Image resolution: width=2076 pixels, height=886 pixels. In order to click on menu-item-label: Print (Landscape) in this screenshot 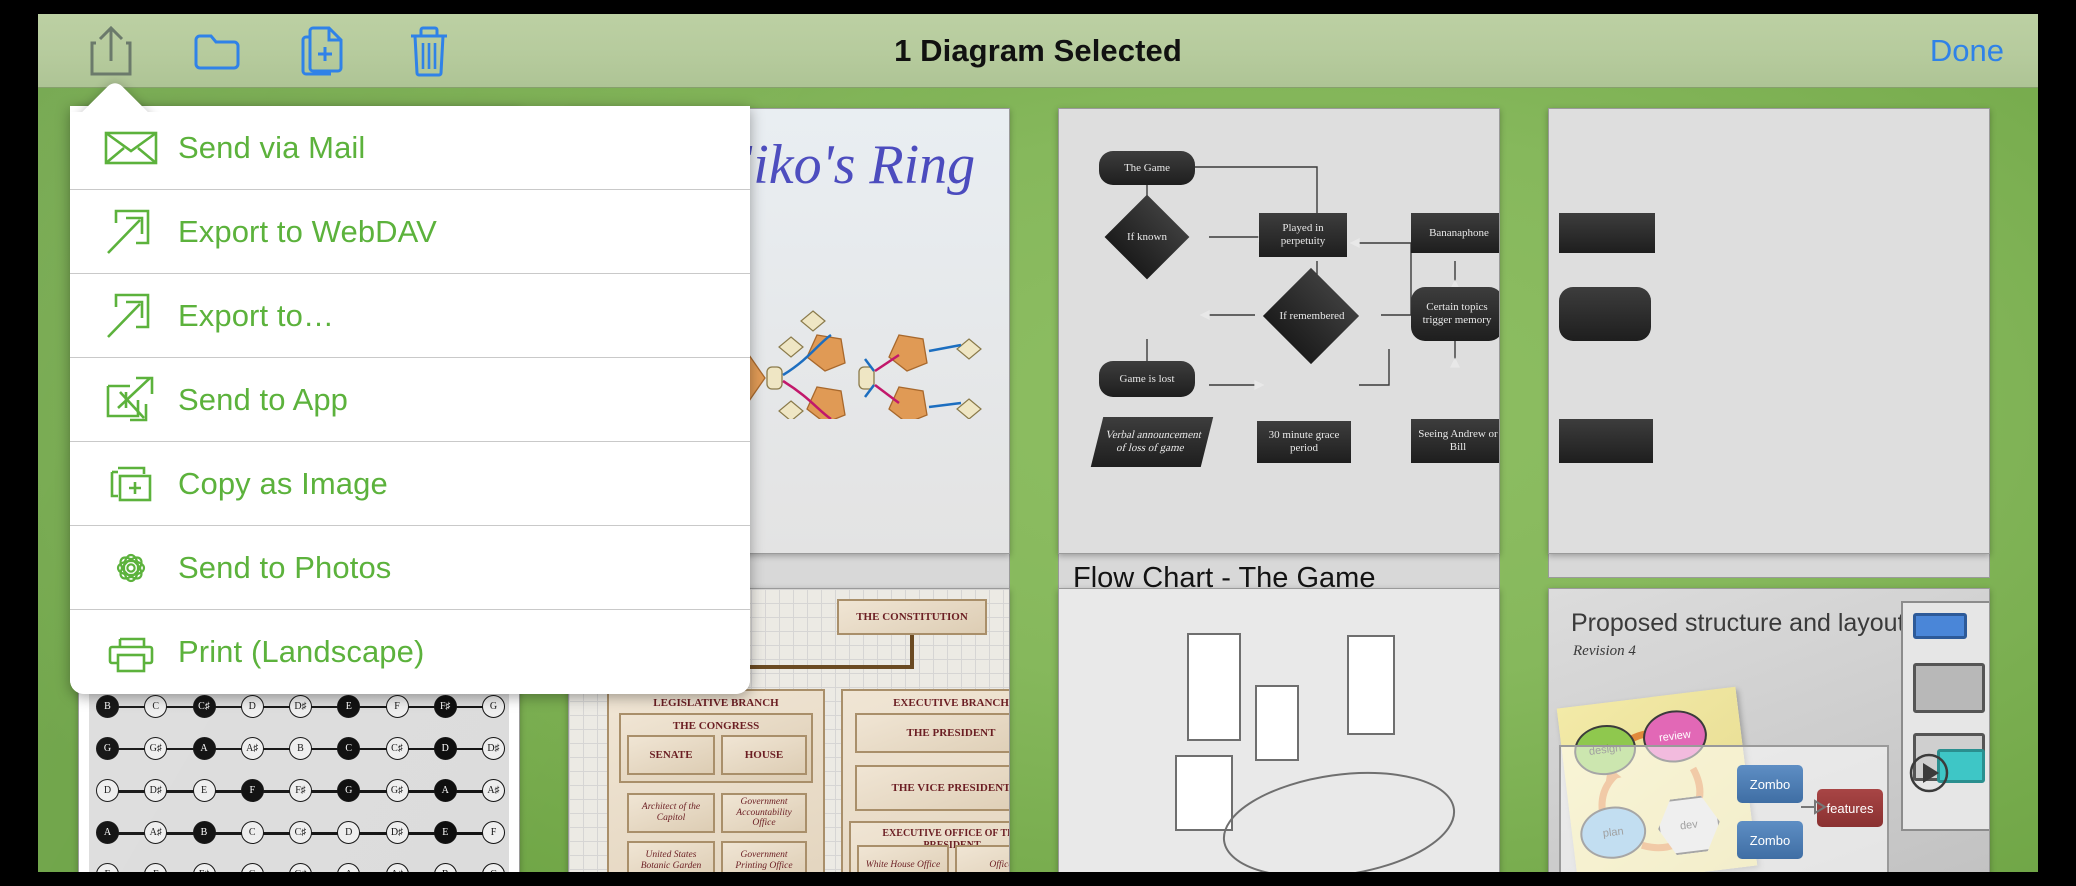, I will do `click(301, 651)`.